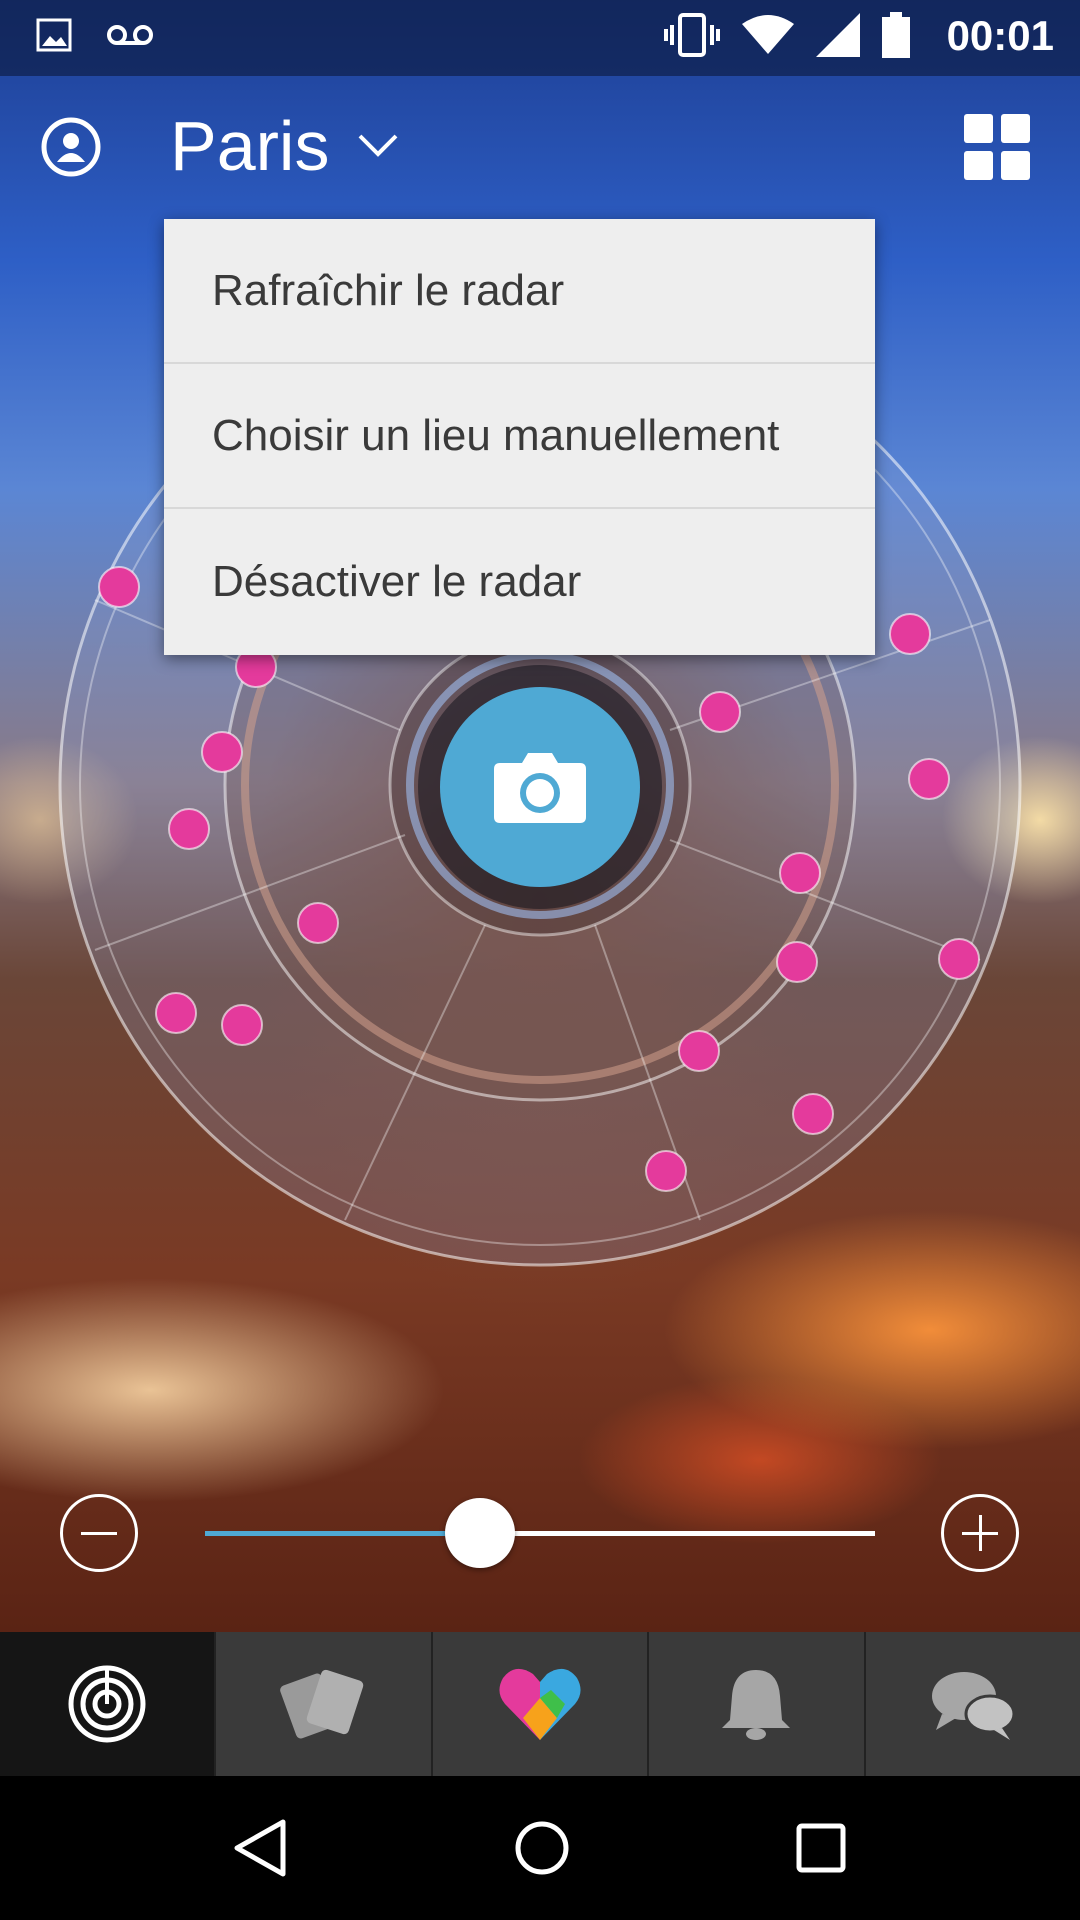 This screenshot has width=1080, height=1920. I want to click on zoom-slider-track, so click(540, 1533).